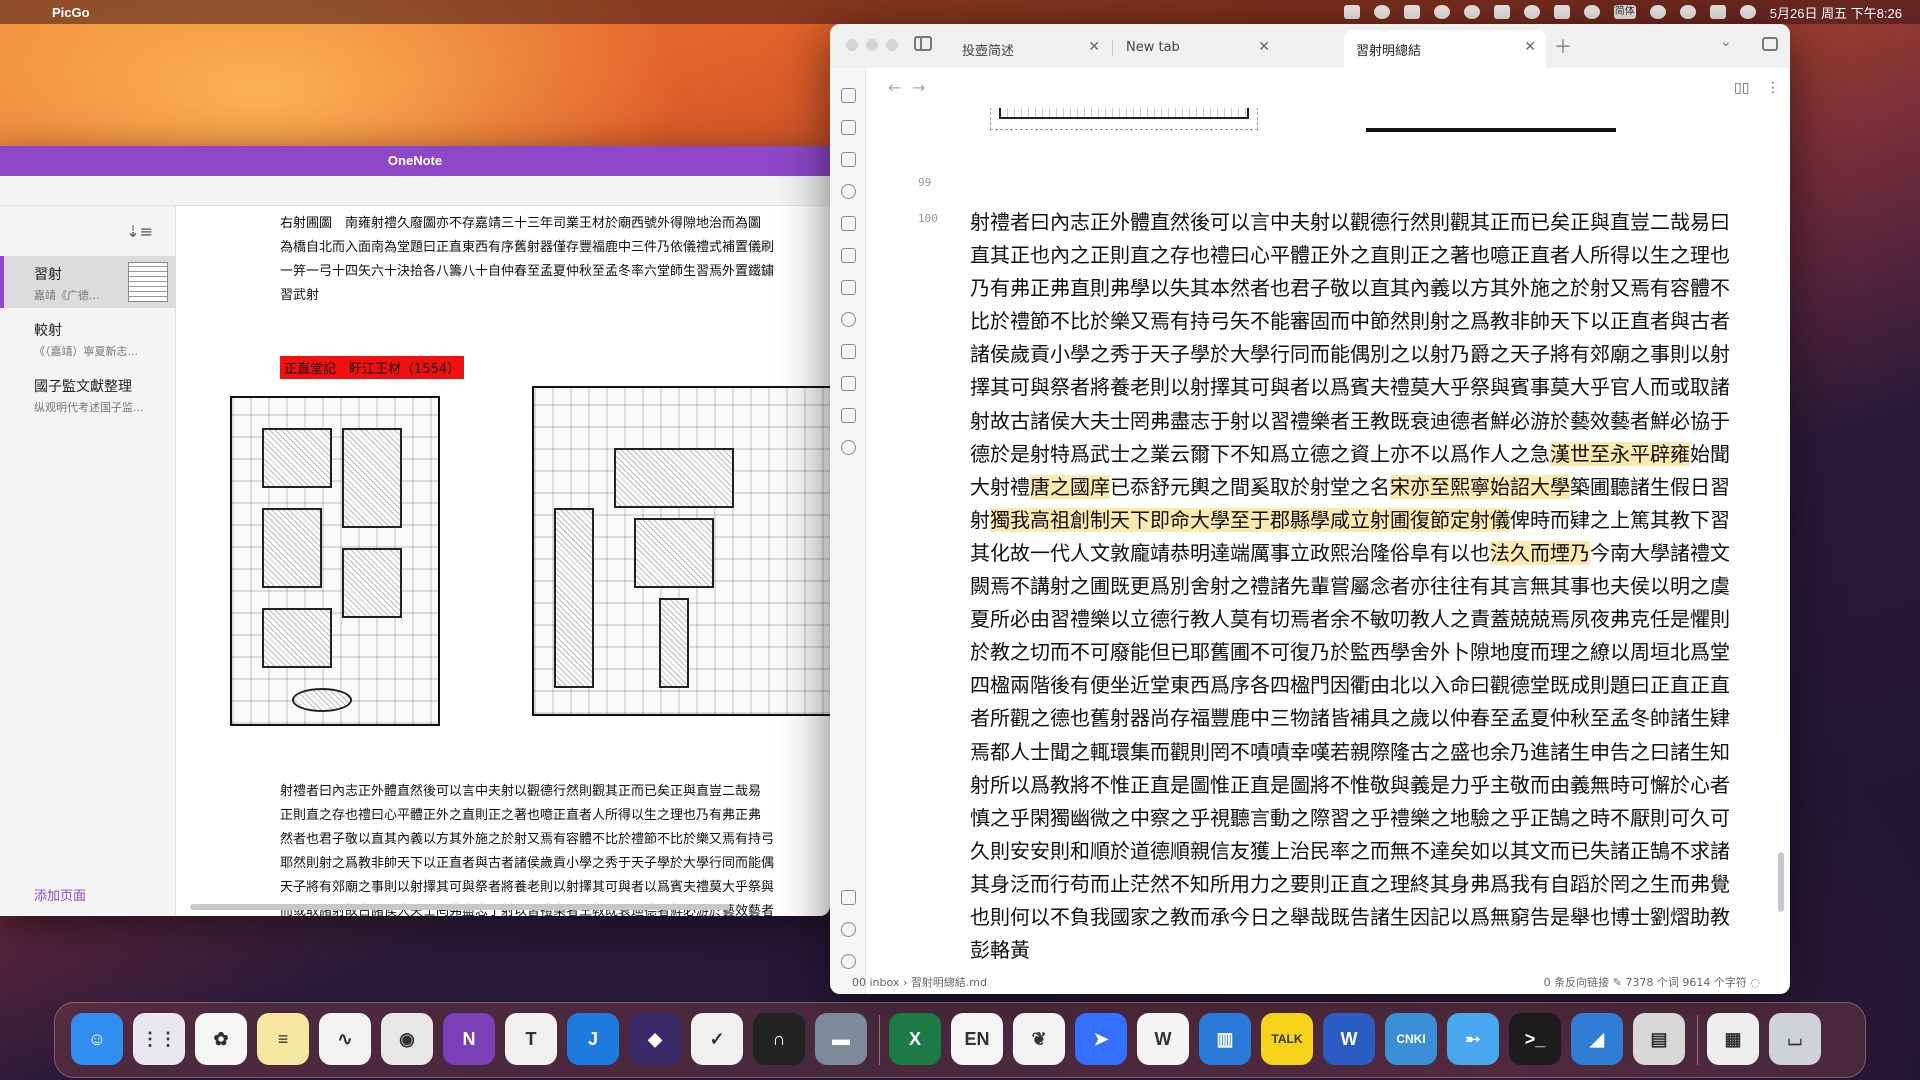 This screenshot has height=1080, width=1920. Describe the element at coordinates (1836, 12) in the screenshot. I see `menu-bar-clock: 5月26日 周五 下午8:26` at that location.